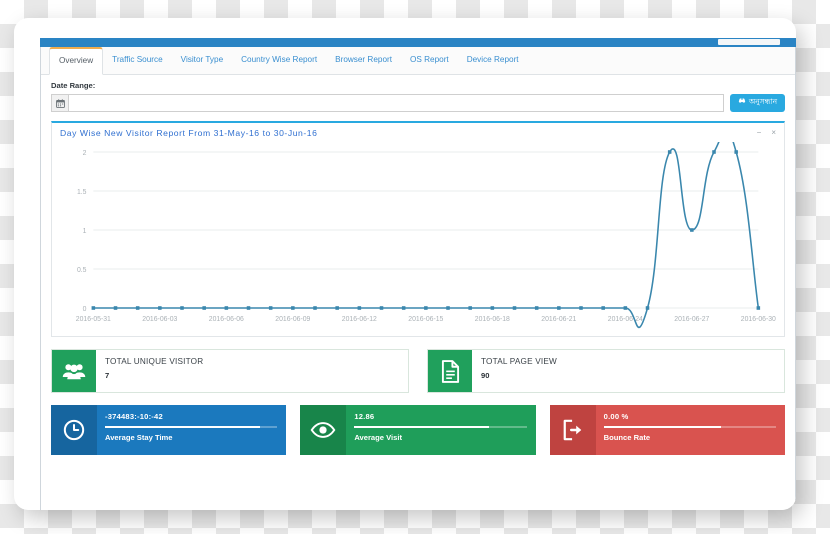 Image resolution: width=830 pixels, height=534 pixels. Describe the element at coordinates (323, 430) in the screenshot. I see `eye-icon` at that location.